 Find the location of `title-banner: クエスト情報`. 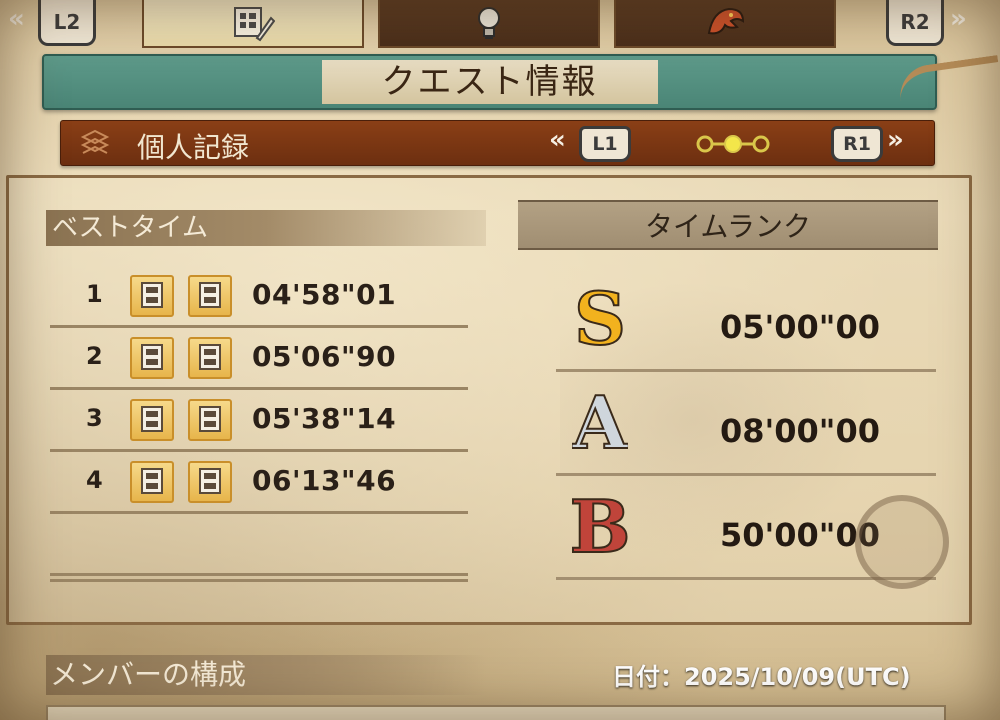

title-banner: クエスト情報 is located at coordinates (489, 82).